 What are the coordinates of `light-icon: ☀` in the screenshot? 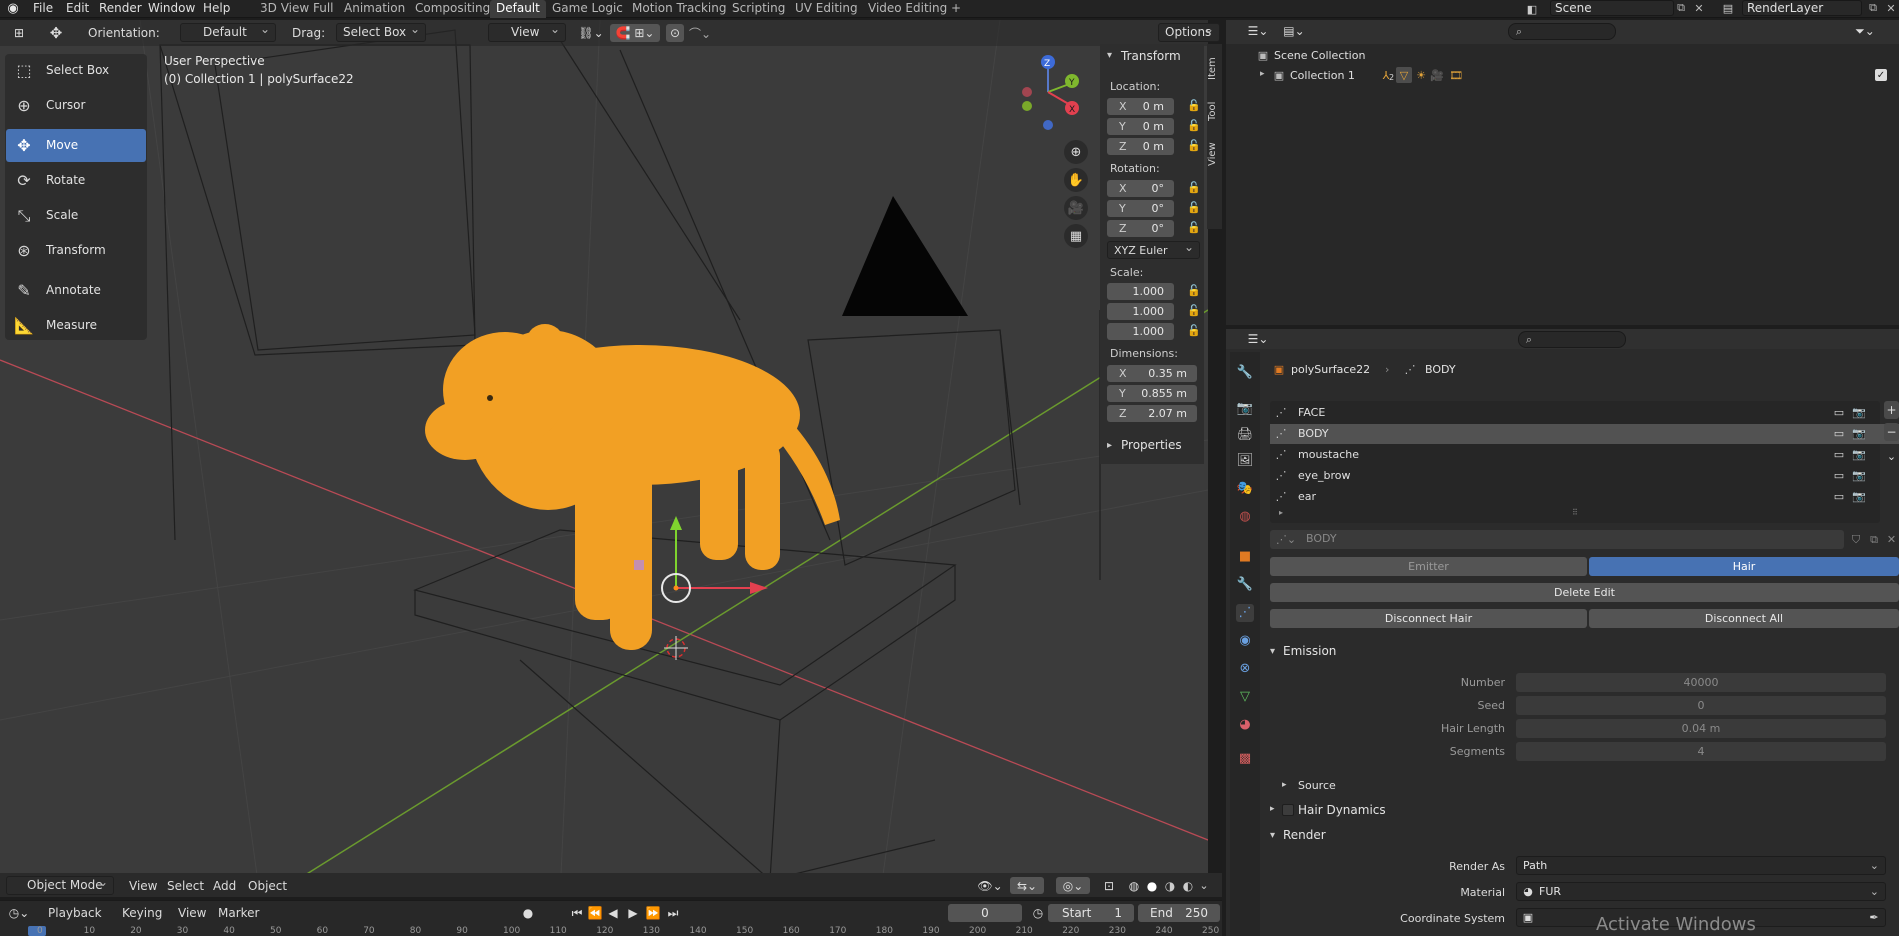 It's located at (1421, 75).